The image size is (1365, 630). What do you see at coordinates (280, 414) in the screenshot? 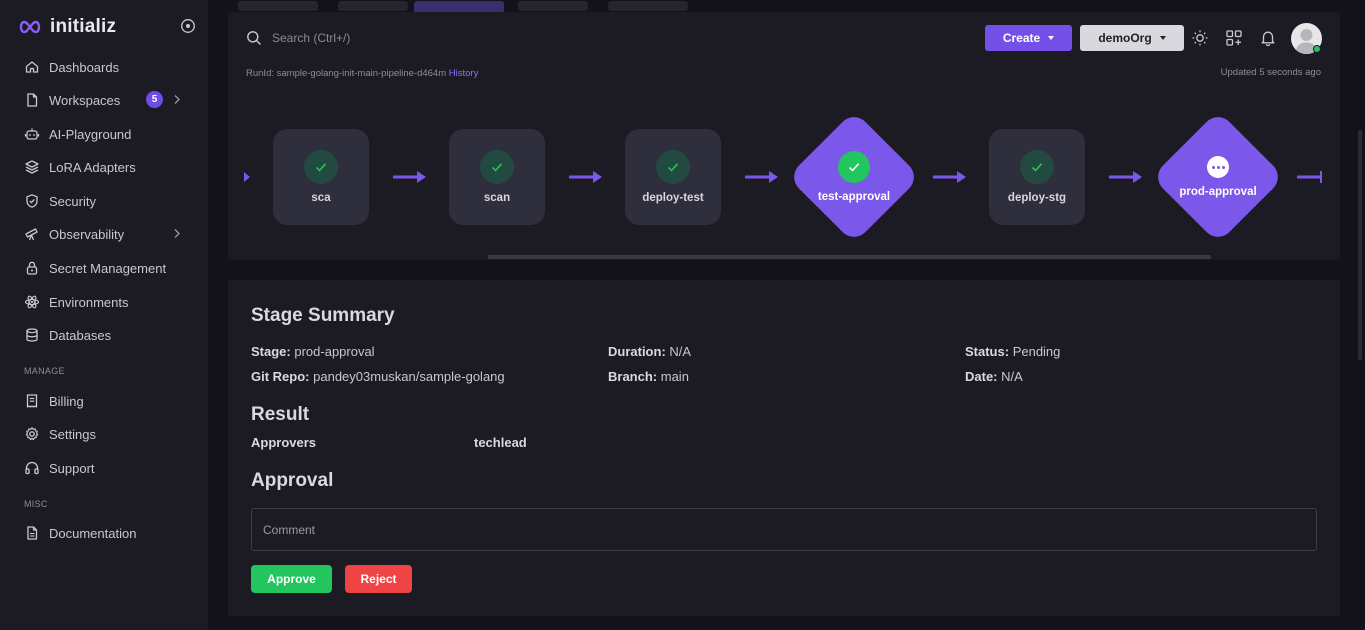
I see `result-title: Result` at bounding box center [280, 414].